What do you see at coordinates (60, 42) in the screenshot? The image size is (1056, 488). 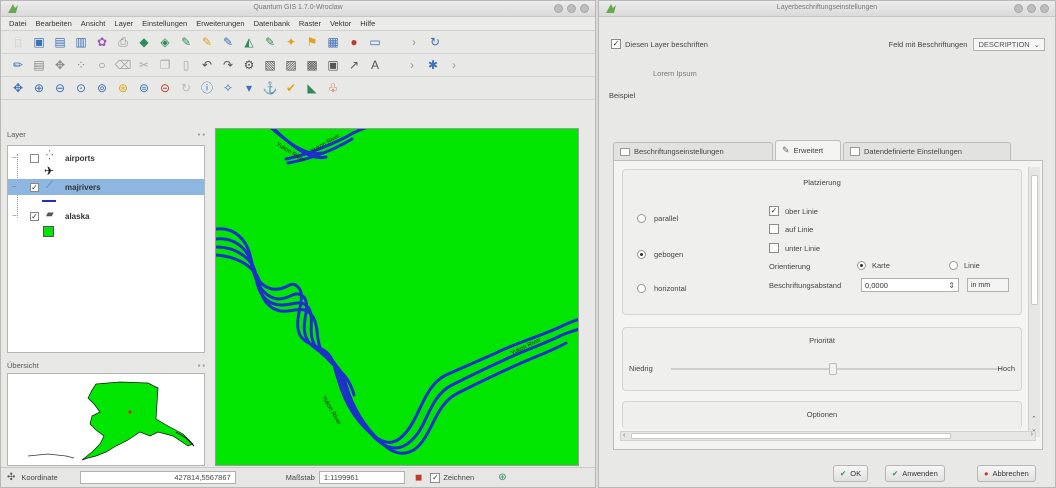 I see `save-project-icon: ▤` at bounding box center [60, 42].